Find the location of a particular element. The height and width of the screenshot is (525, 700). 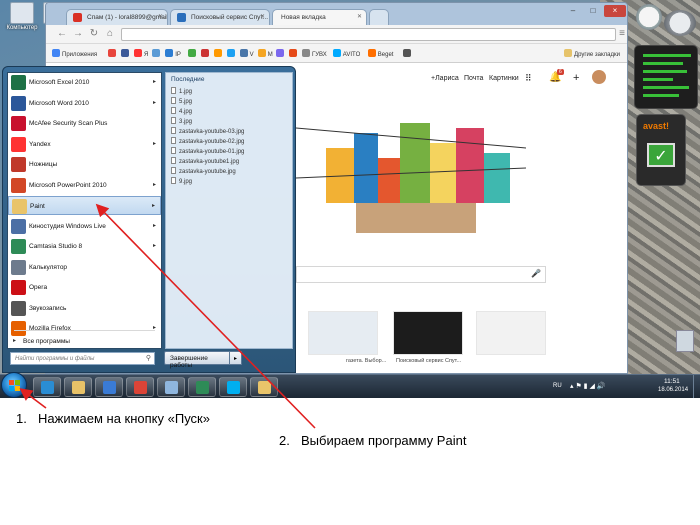

google-user-link: +Лариса is located at coordinates (445, 78).